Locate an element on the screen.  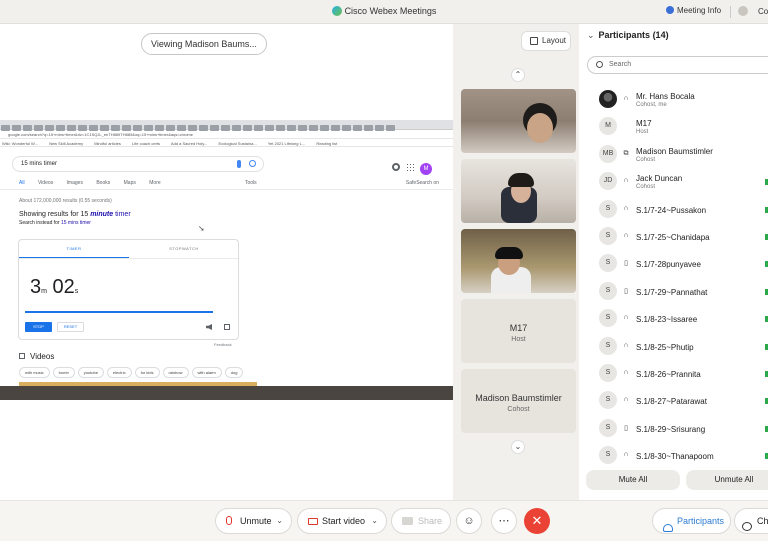
phone-icon: ▯ is located at coordinates (626, 428).